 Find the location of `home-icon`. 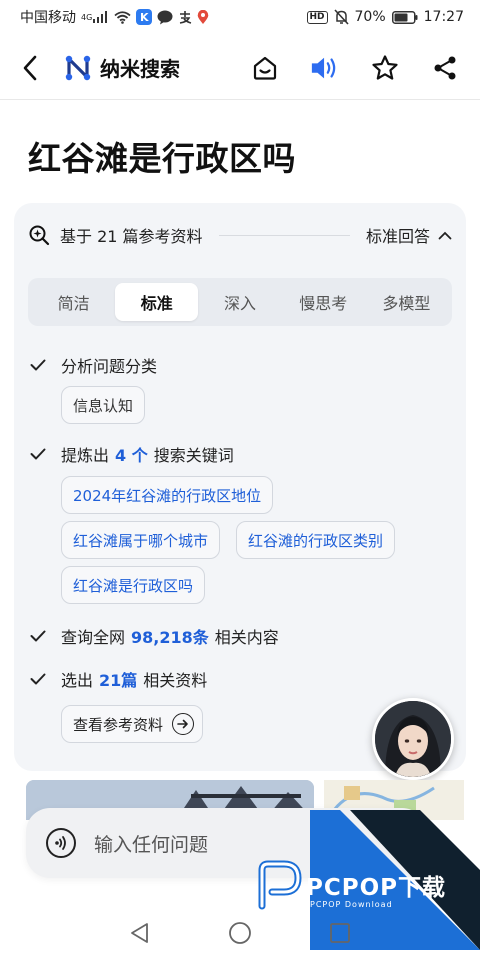

home-icon is located at coordinates (265, 68).